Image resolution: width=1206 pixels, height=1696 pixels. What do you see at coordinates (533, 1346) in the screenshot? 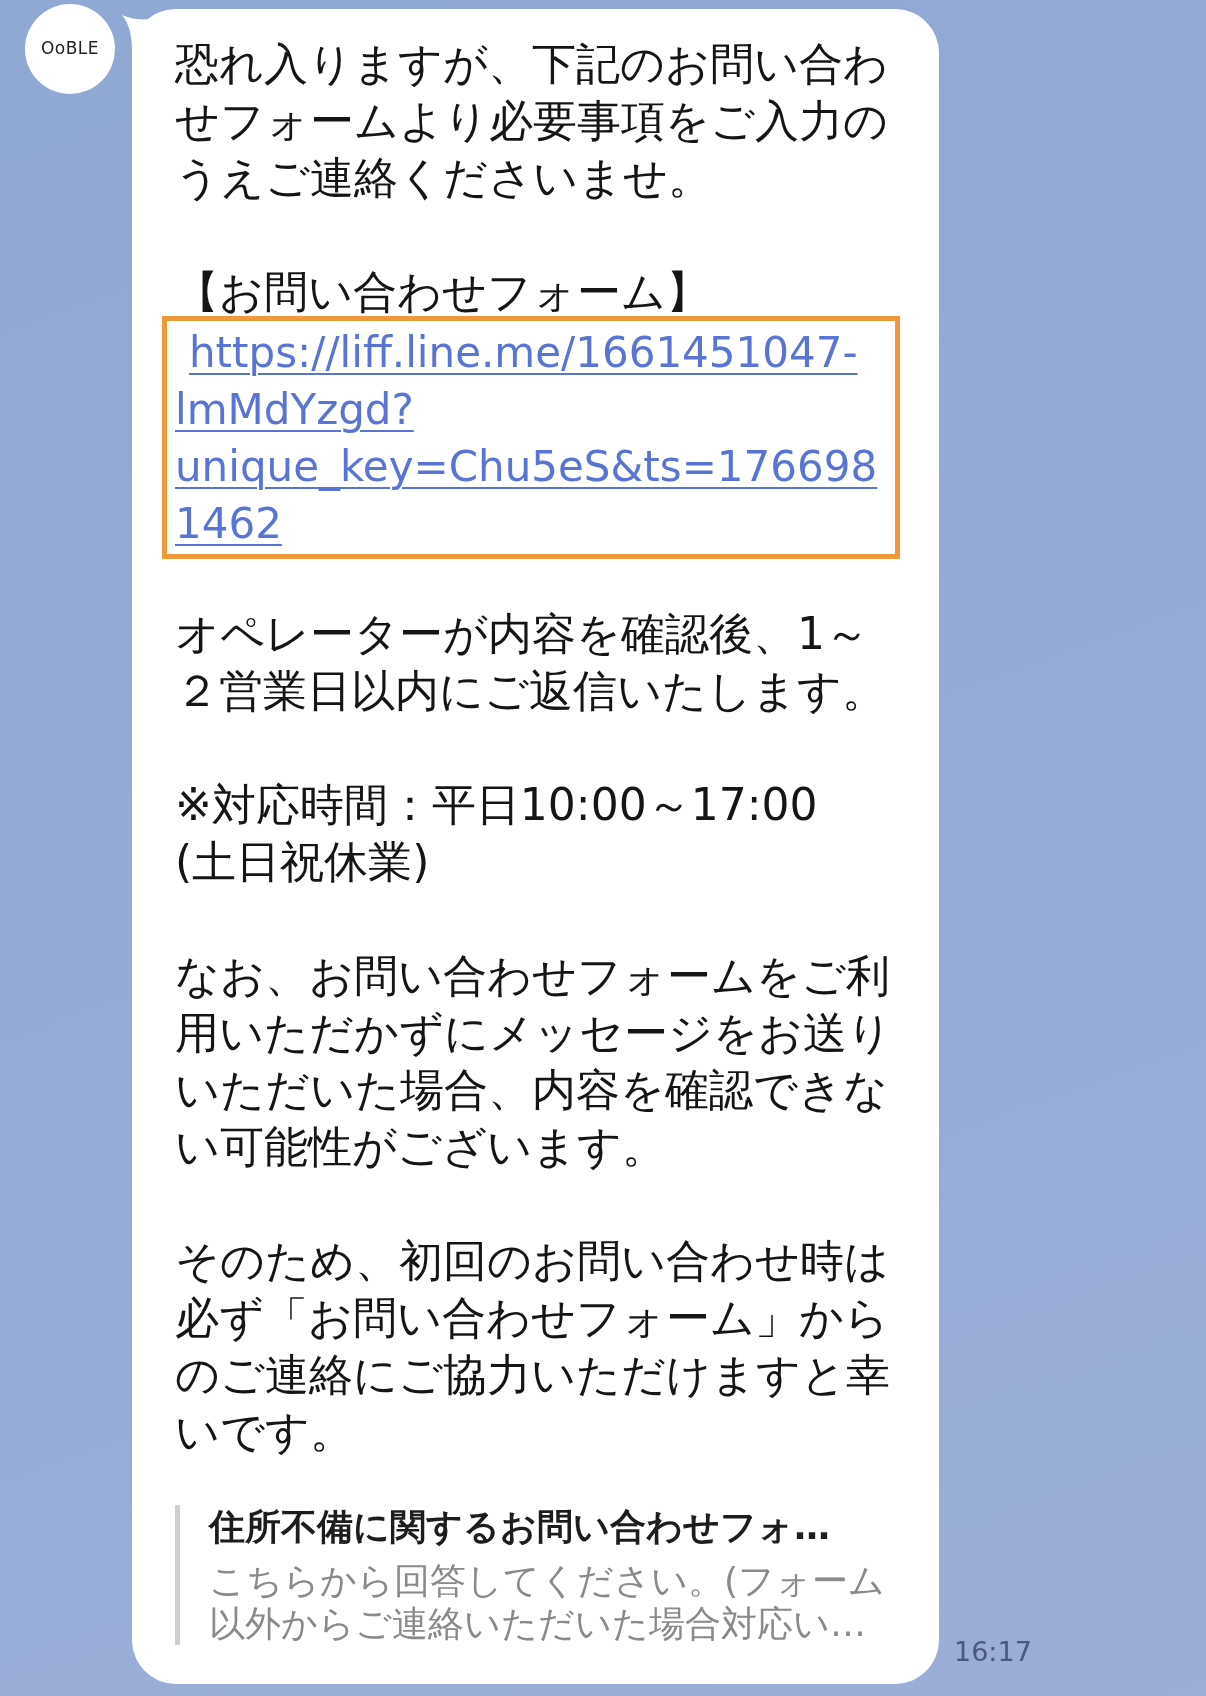
I see `message-text: そのため、初回のお問い合わせ時は 必ず「お問い合わせフォーム」から のご連絡にご協力いただけますと幸 いです。` at bounding box center [533, 1346].